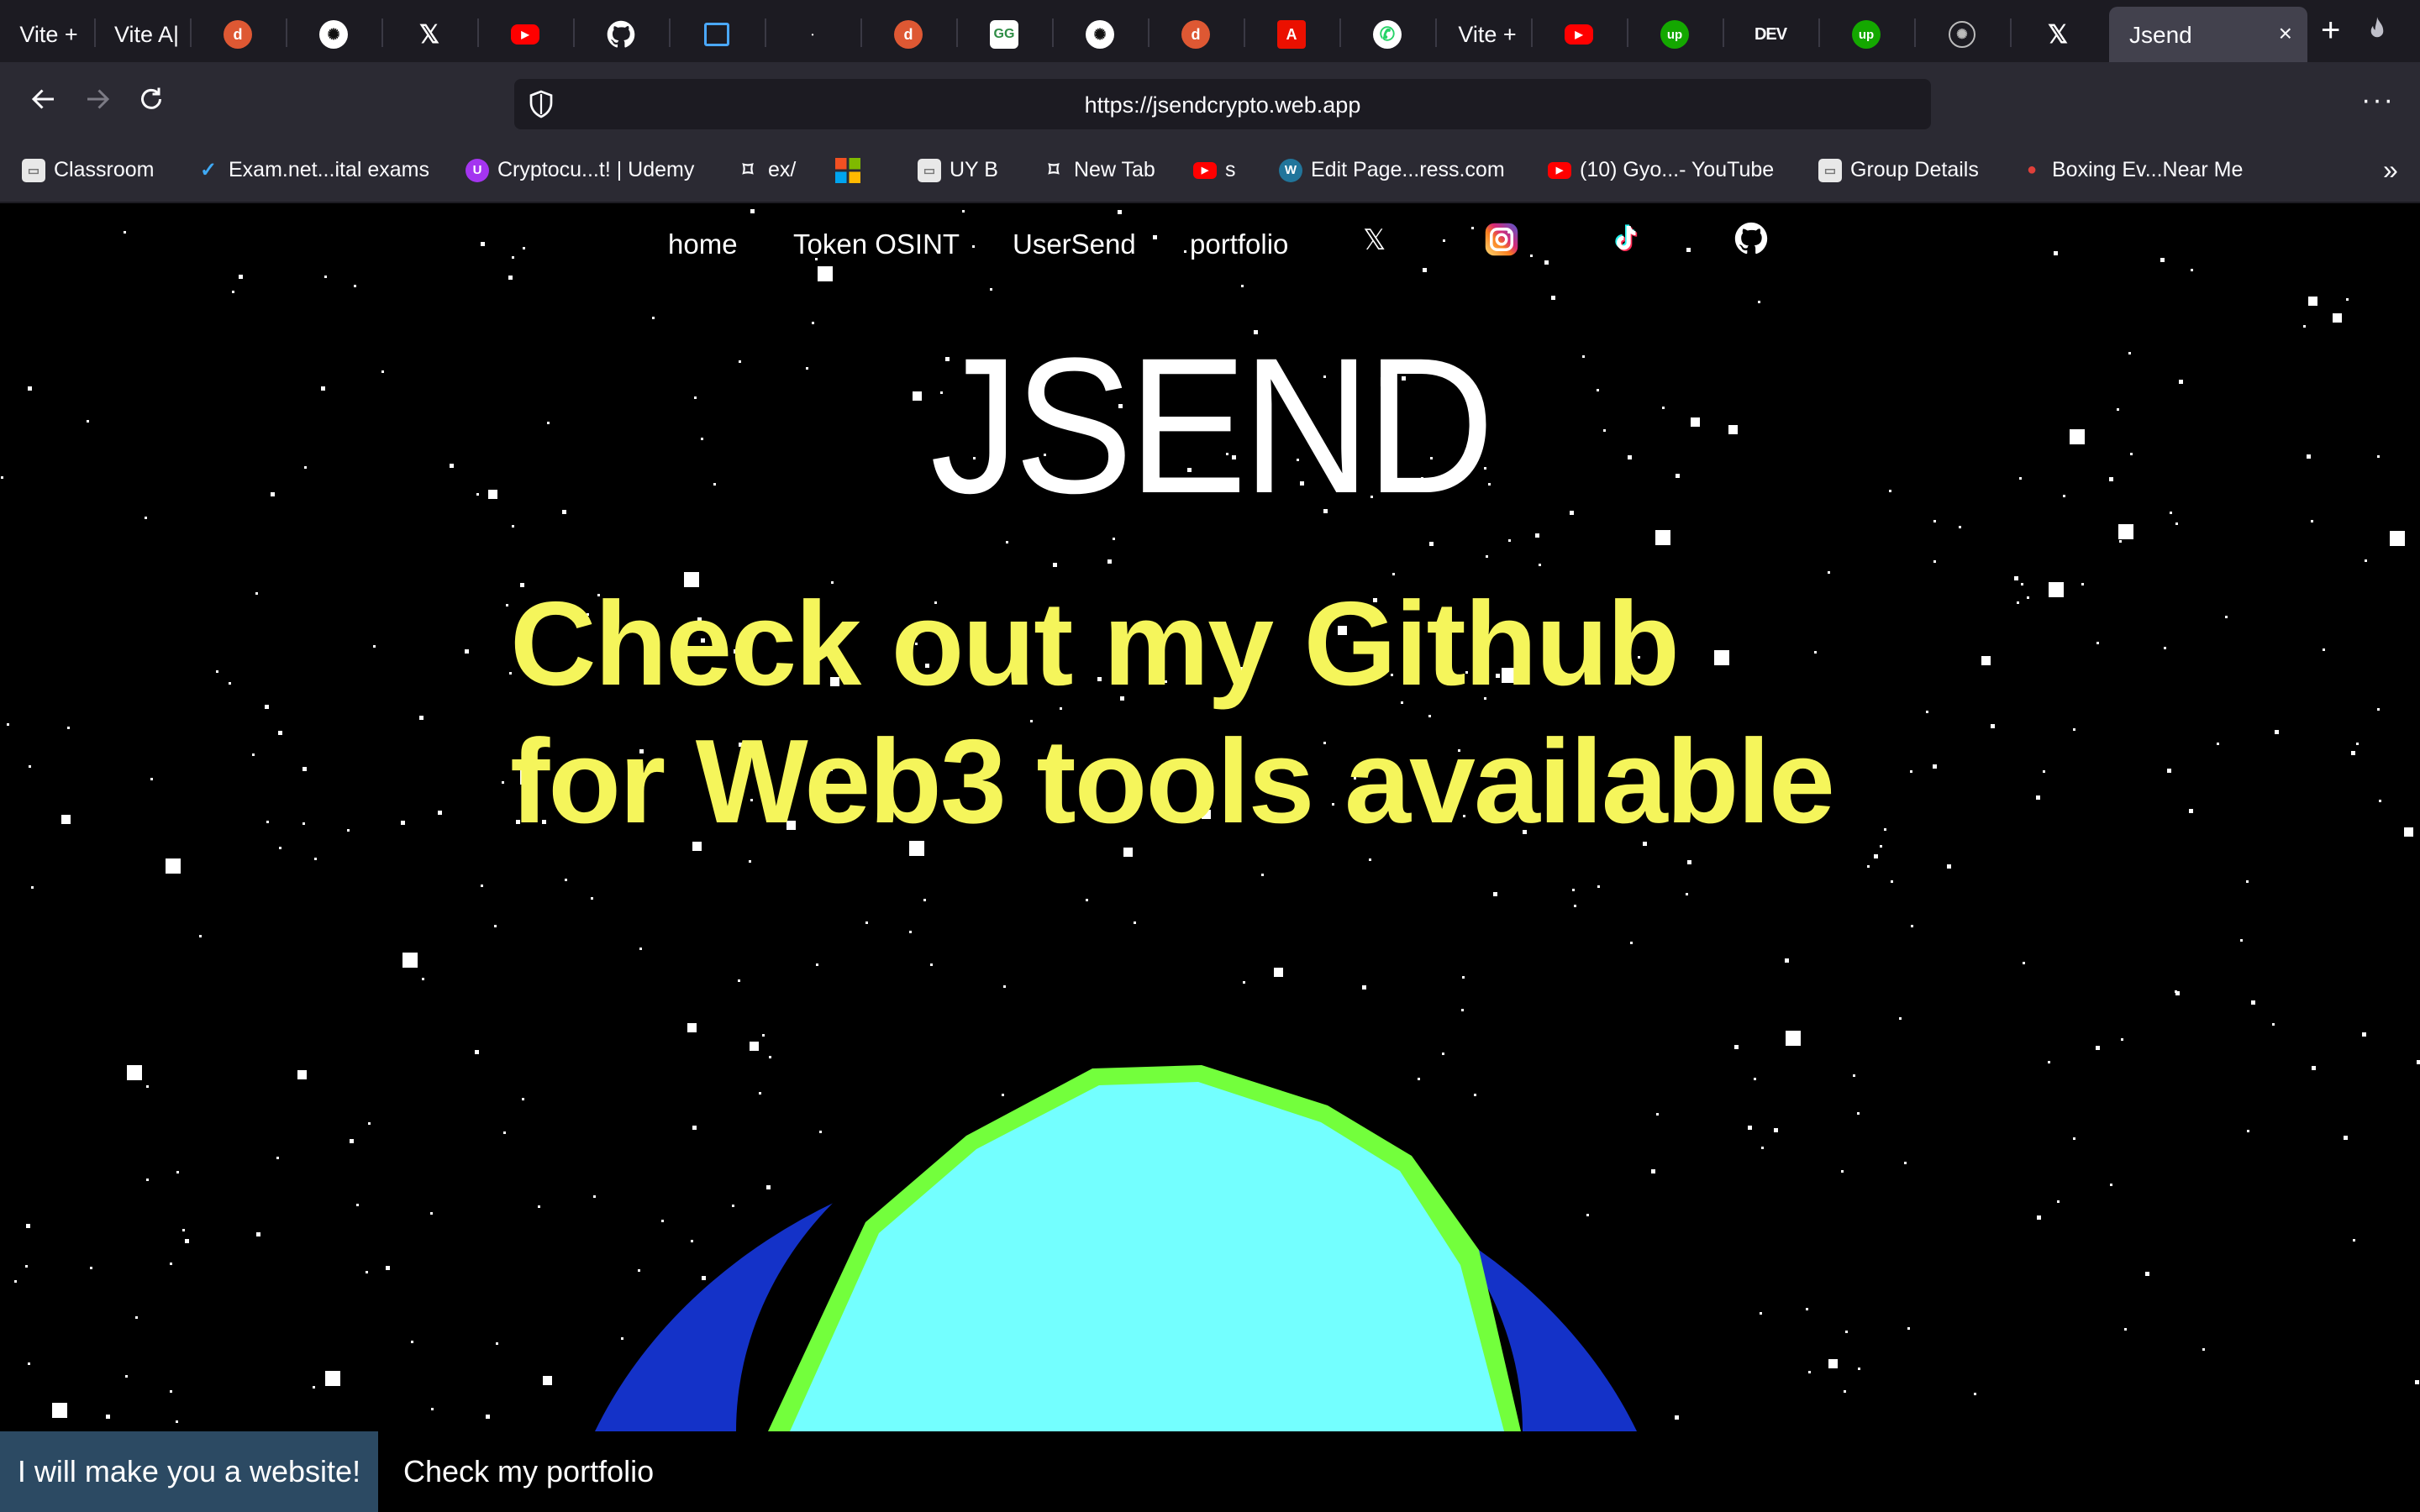  I want to click on openai-icon: ✺, so click(1962, 34).